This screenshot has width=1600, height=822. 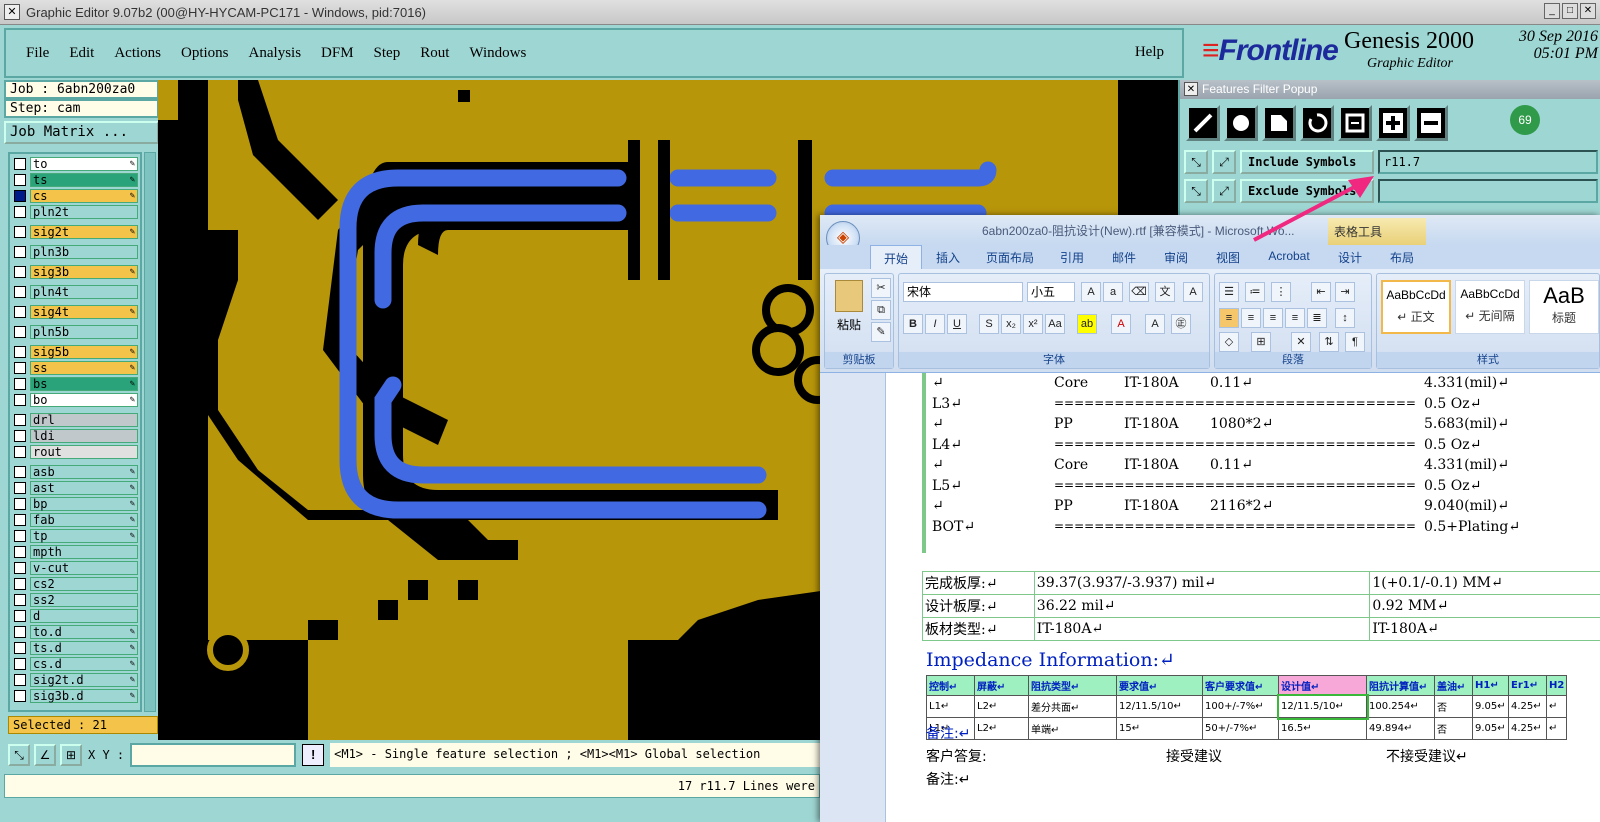 What do you see at coordinates (1317, 318) in the screenshot?
I see `distribute-icon: ≣` at bounding box center [1317, 318].